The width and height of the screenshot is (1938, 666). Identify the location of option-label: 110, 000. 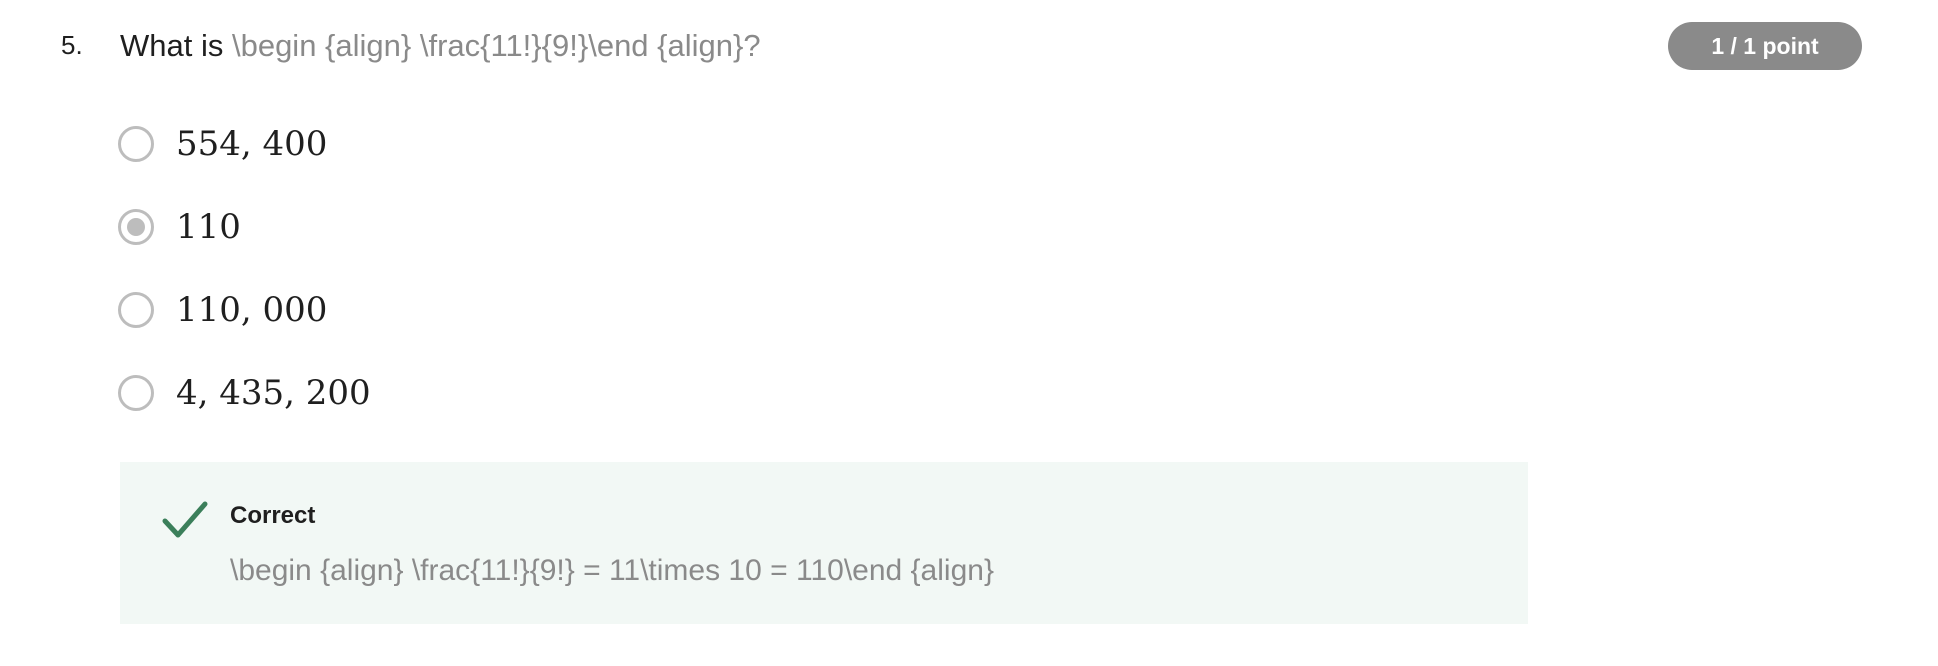
(252, 309).